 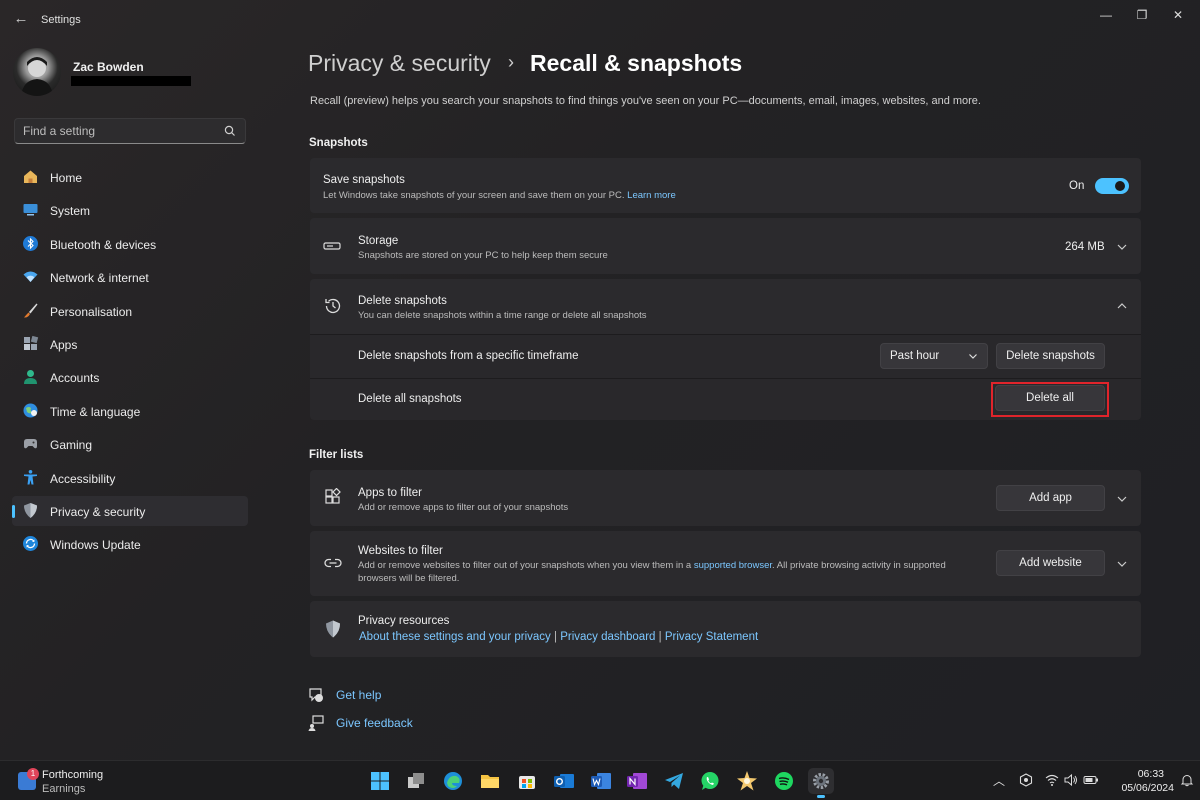 I want to click on settings-icon, so click(x=821, y=783).